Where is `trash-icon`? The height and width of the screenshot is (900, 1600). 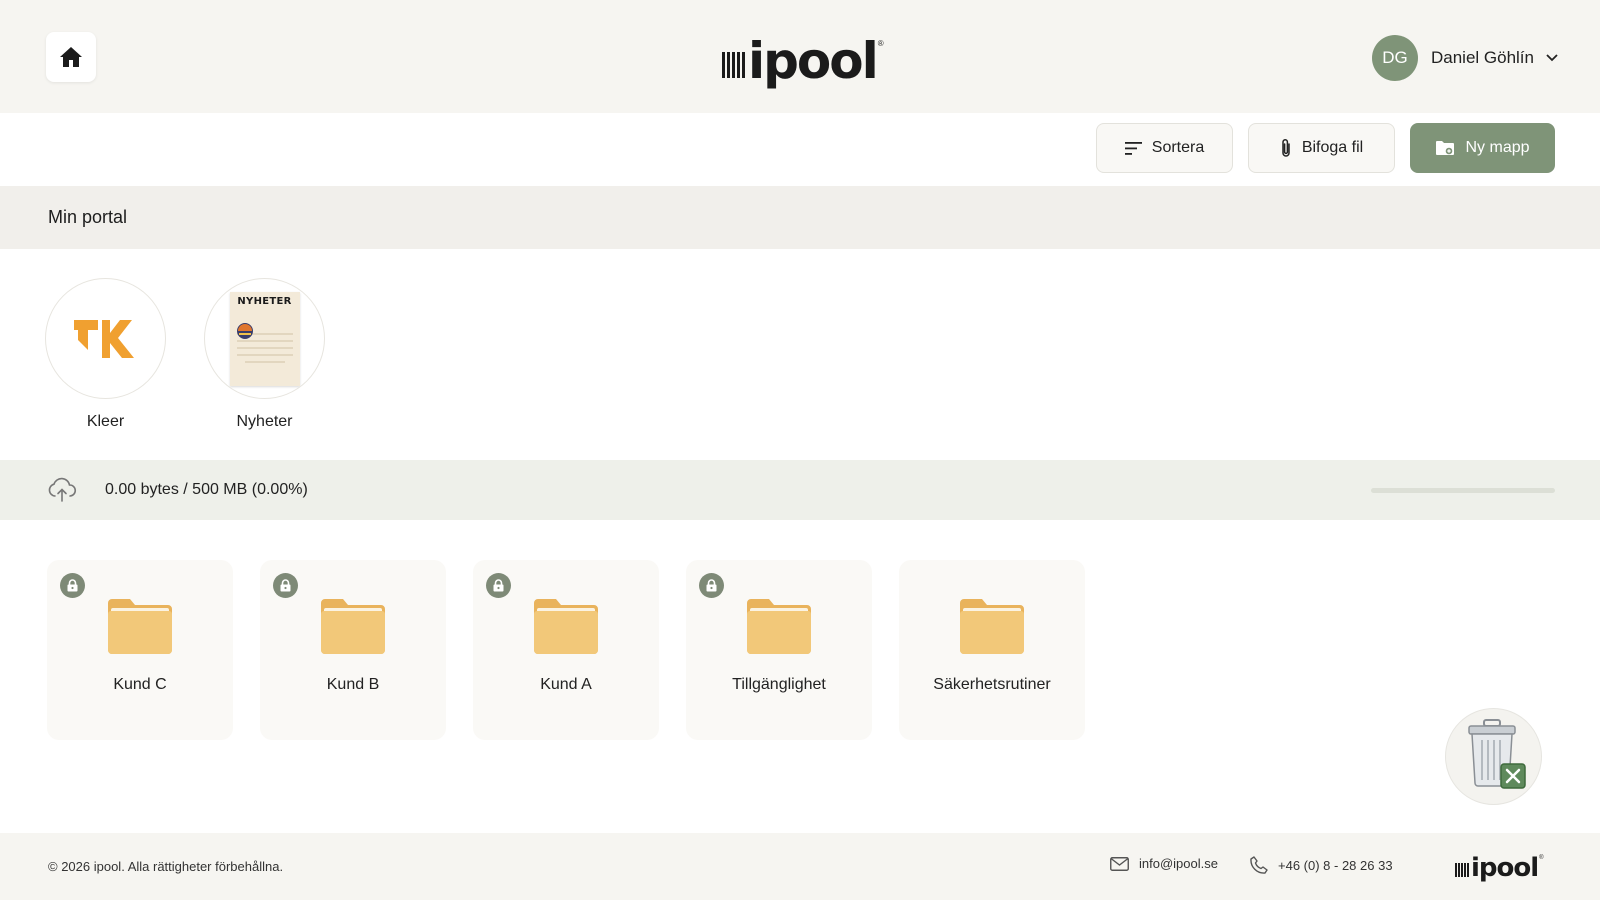
trash-icon is located at coordinates (1496, 753).